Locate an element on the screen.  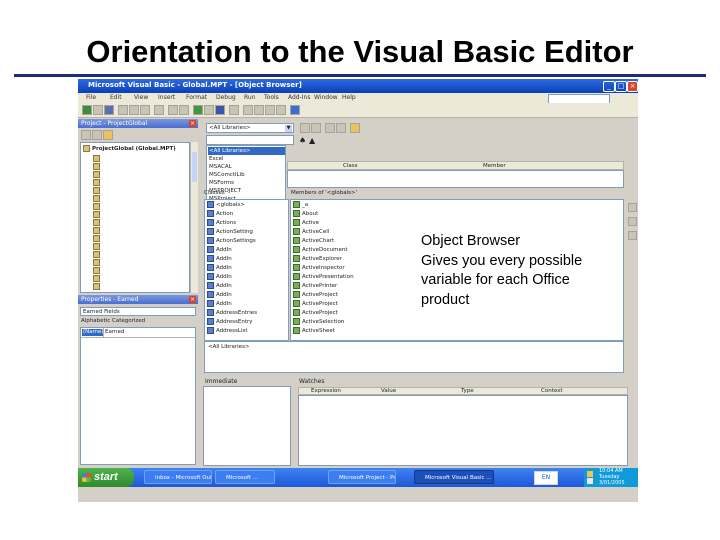
insert-module-icon is located at coordinates (98, 110).